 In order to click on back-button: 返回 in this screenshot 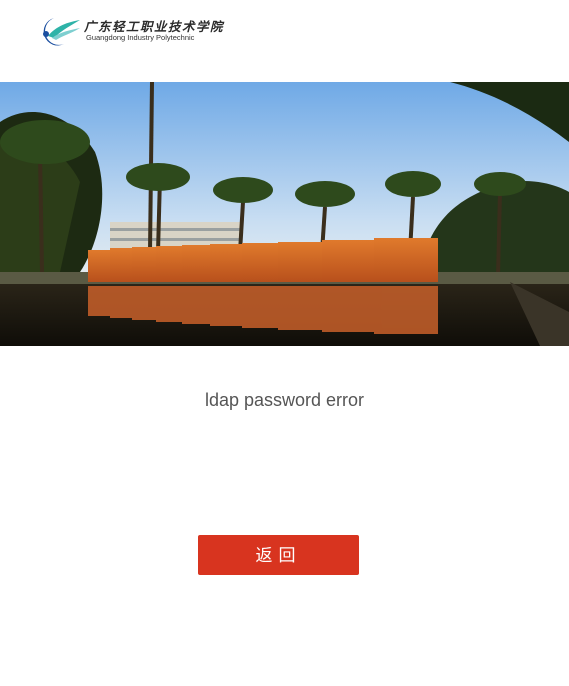, I will do `click(278, 555)`.